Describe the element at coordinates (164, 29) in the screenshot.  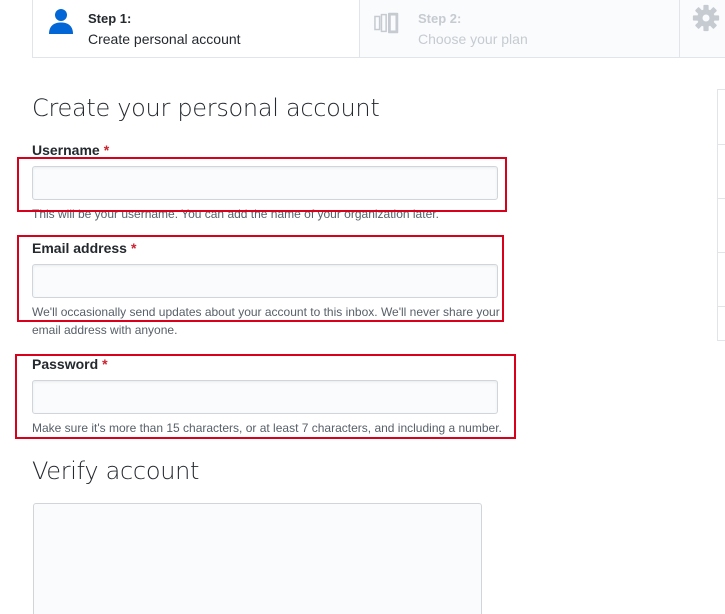
I see `step-1-text: Step 1: Create personal account` at that location.